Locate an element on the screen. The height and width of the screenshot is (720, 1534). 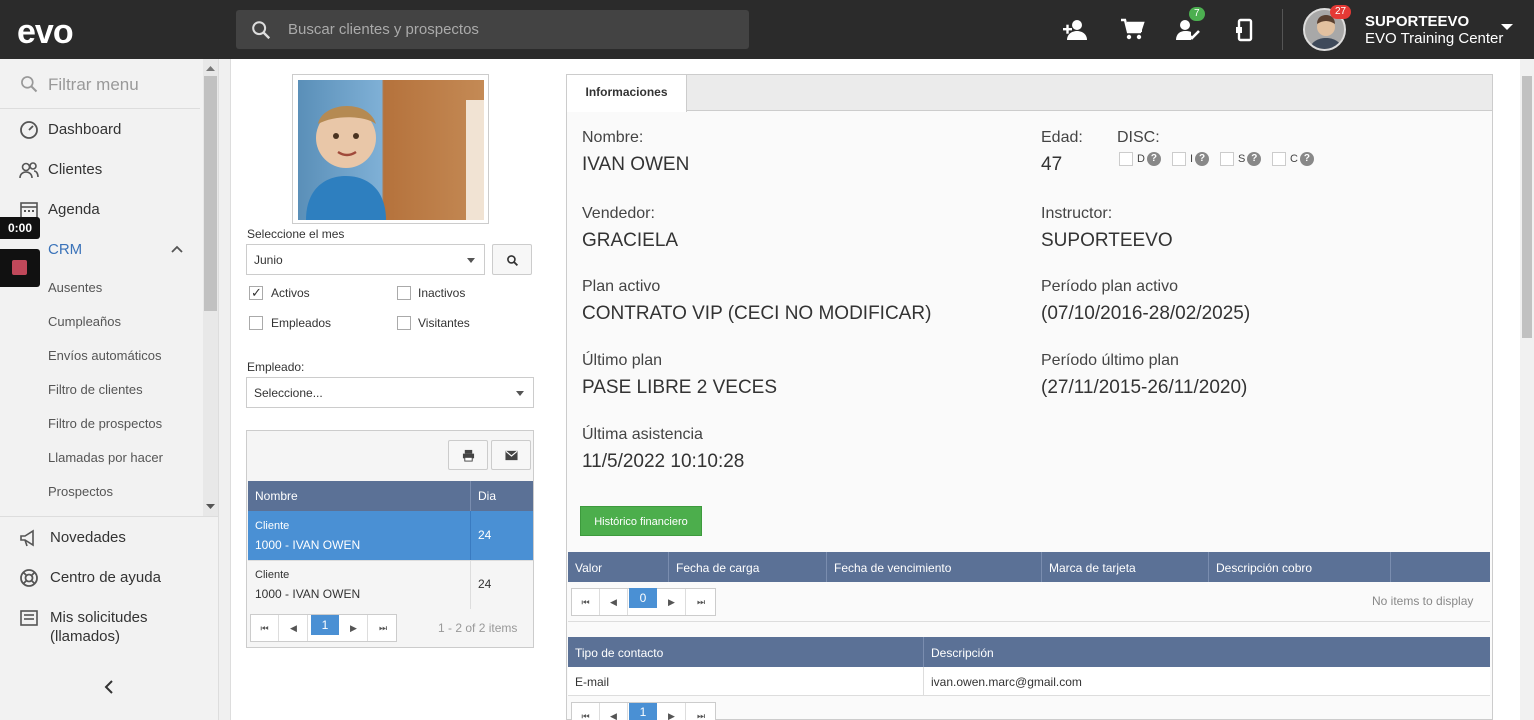
activos-checkbox is located at coordinates (256, 293).